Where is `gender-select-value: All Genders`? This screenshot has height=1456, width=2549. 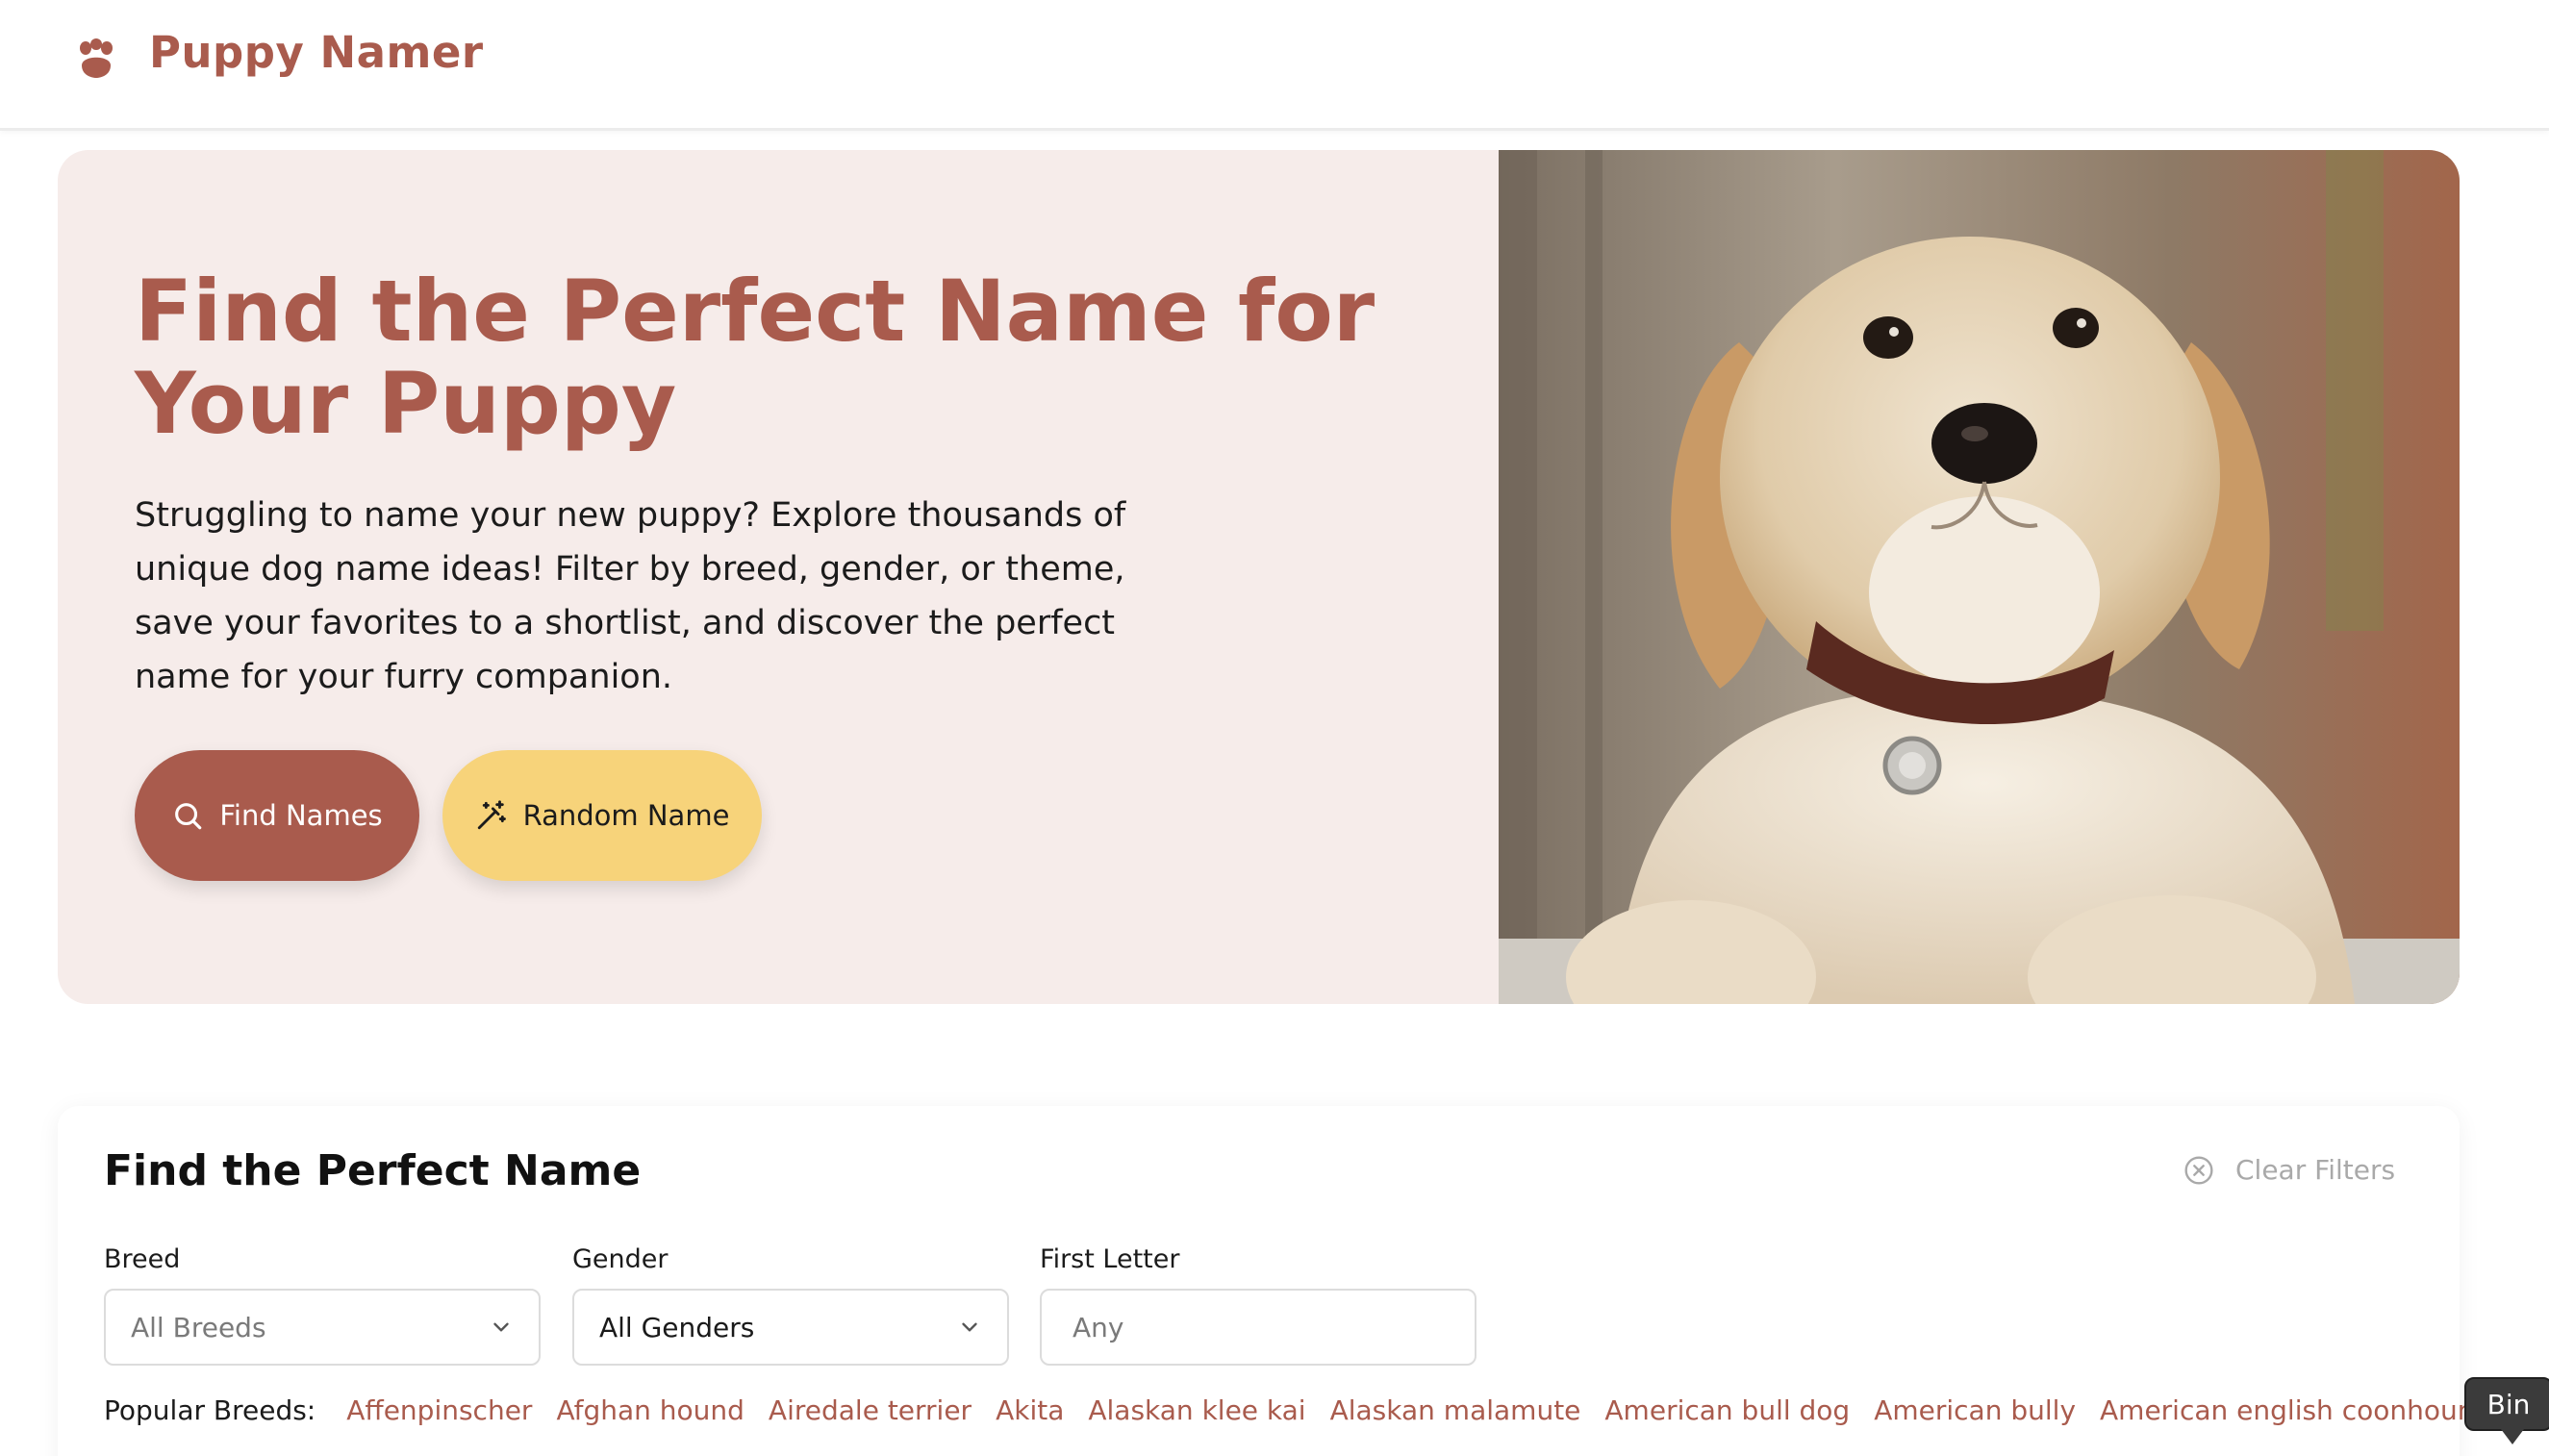
gender-select-value: All Genders is located at coordinates (677, 1327).